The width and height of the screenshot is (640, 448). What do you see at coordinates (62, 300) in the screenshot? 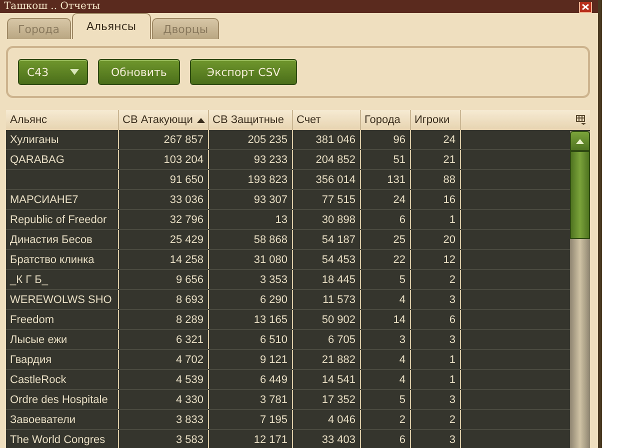
I see `table-cell: WEREWOLWS SHO` at bounding box center [62, 300].